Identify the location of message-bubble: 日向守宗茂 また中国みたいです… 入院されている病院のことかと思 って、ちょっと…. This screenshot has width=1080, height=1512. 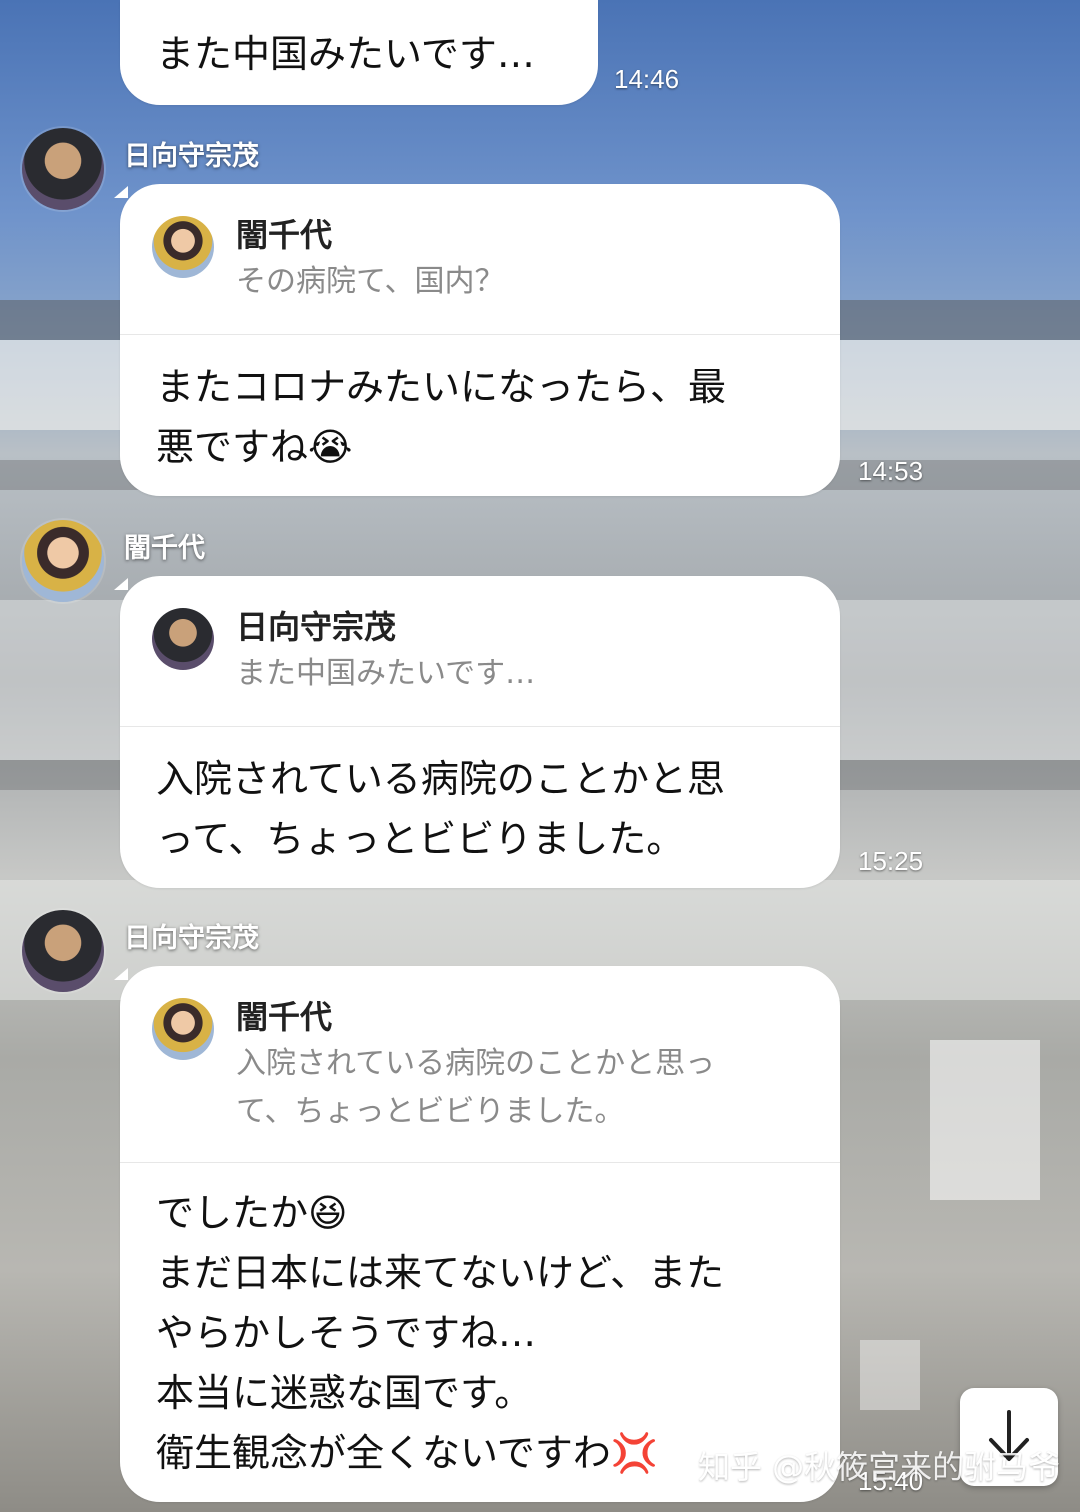
(477, 732).